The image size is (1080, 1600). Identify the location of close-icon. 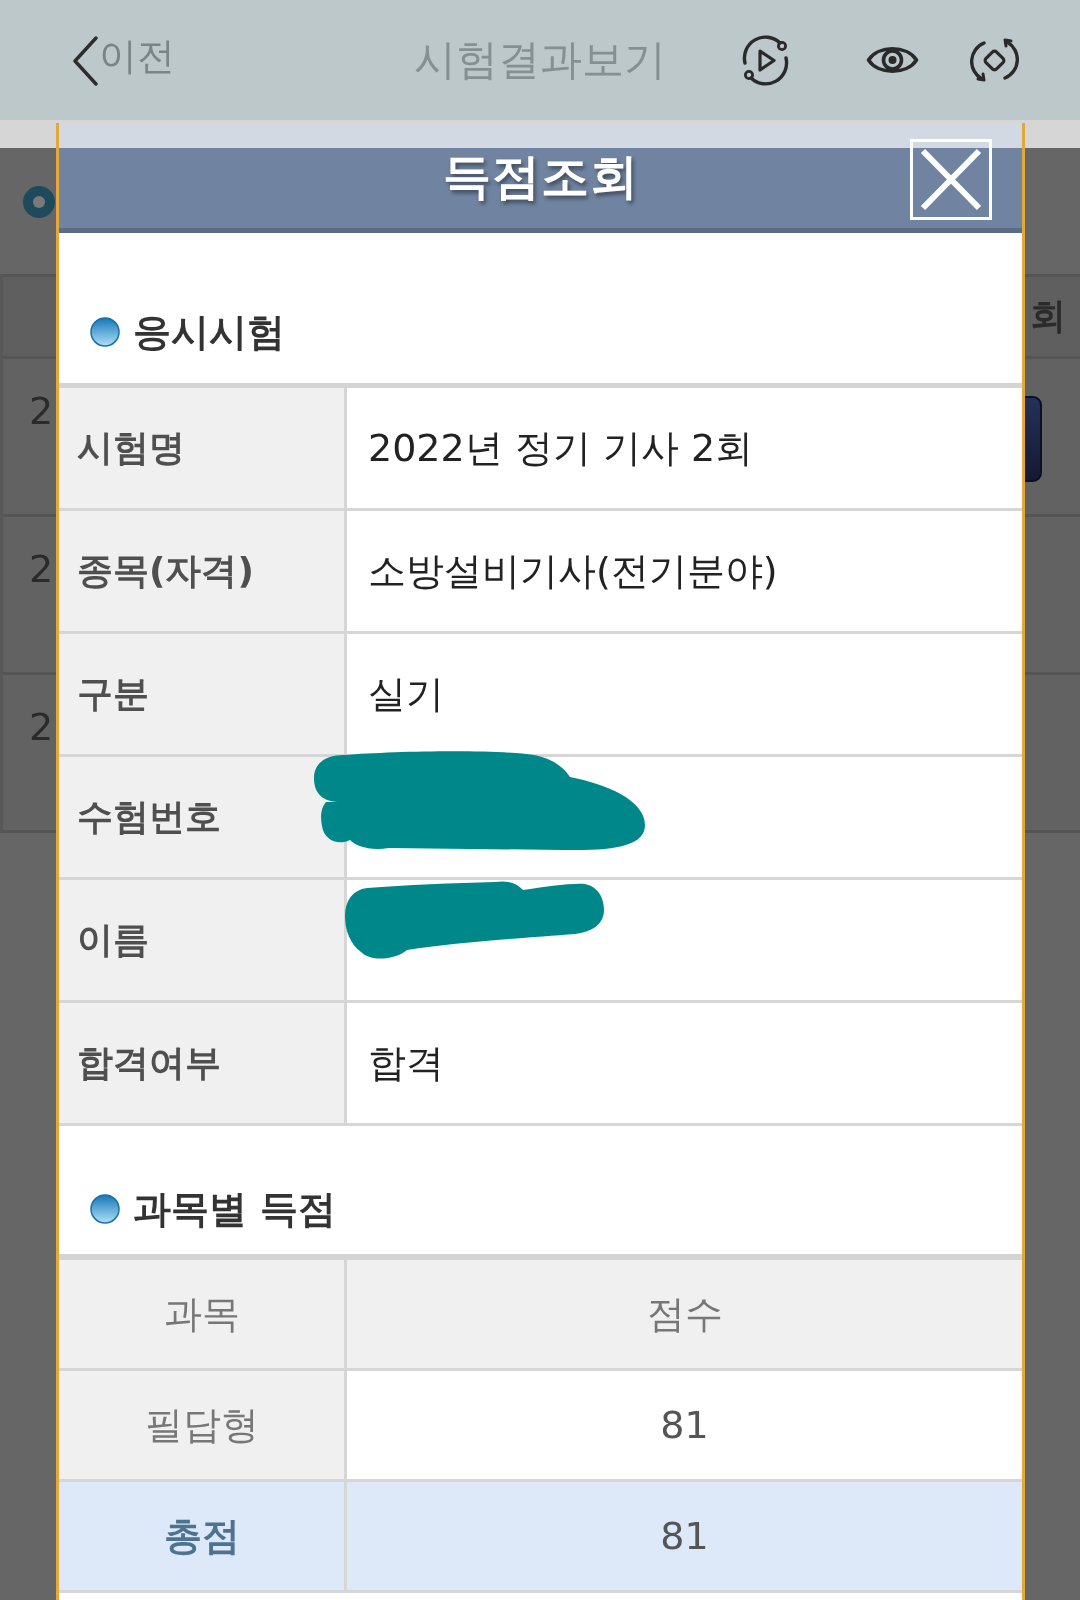
(951, 179).